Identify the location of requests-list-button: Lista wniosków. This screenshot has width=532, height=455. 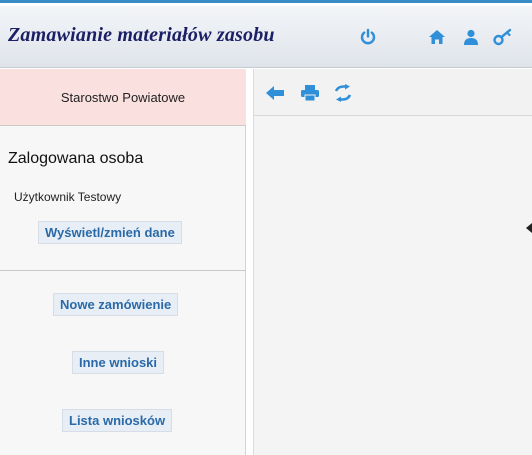
(117, 420).